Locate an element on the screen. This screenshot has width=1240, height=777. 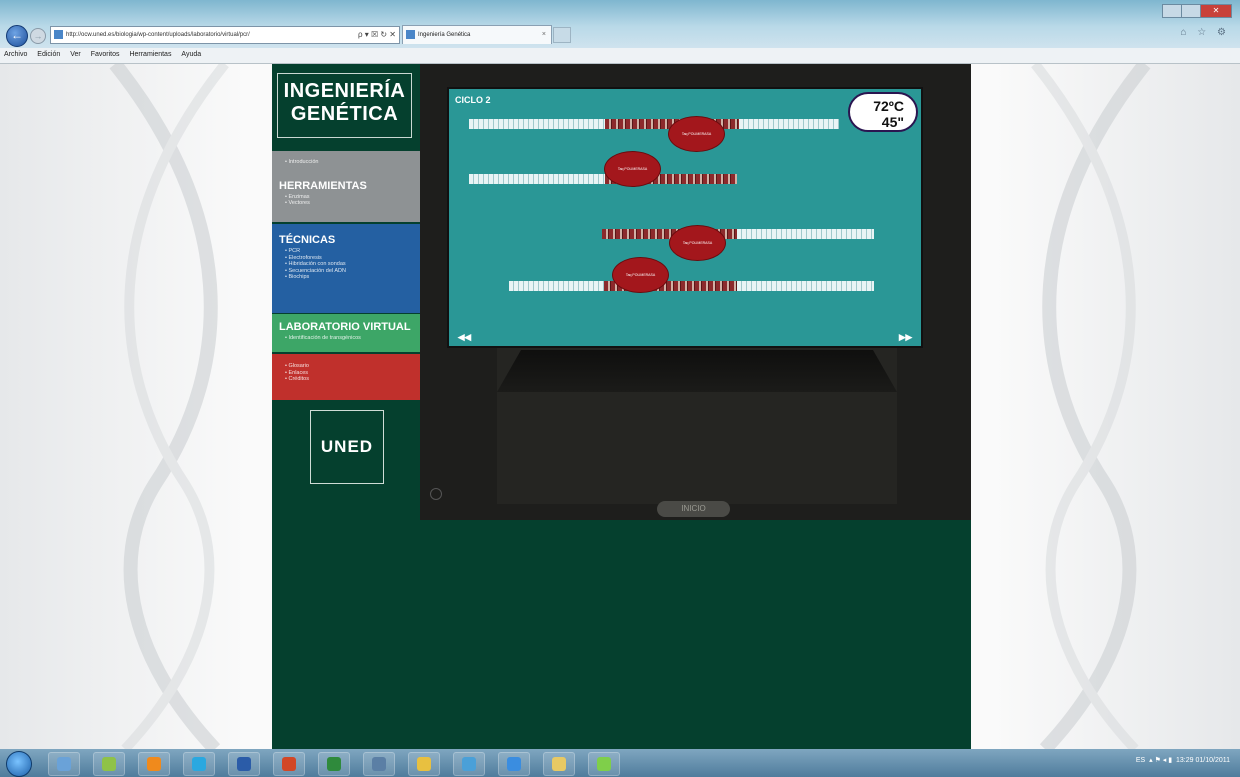
vlc-icon is located at coordinates (154, 764).